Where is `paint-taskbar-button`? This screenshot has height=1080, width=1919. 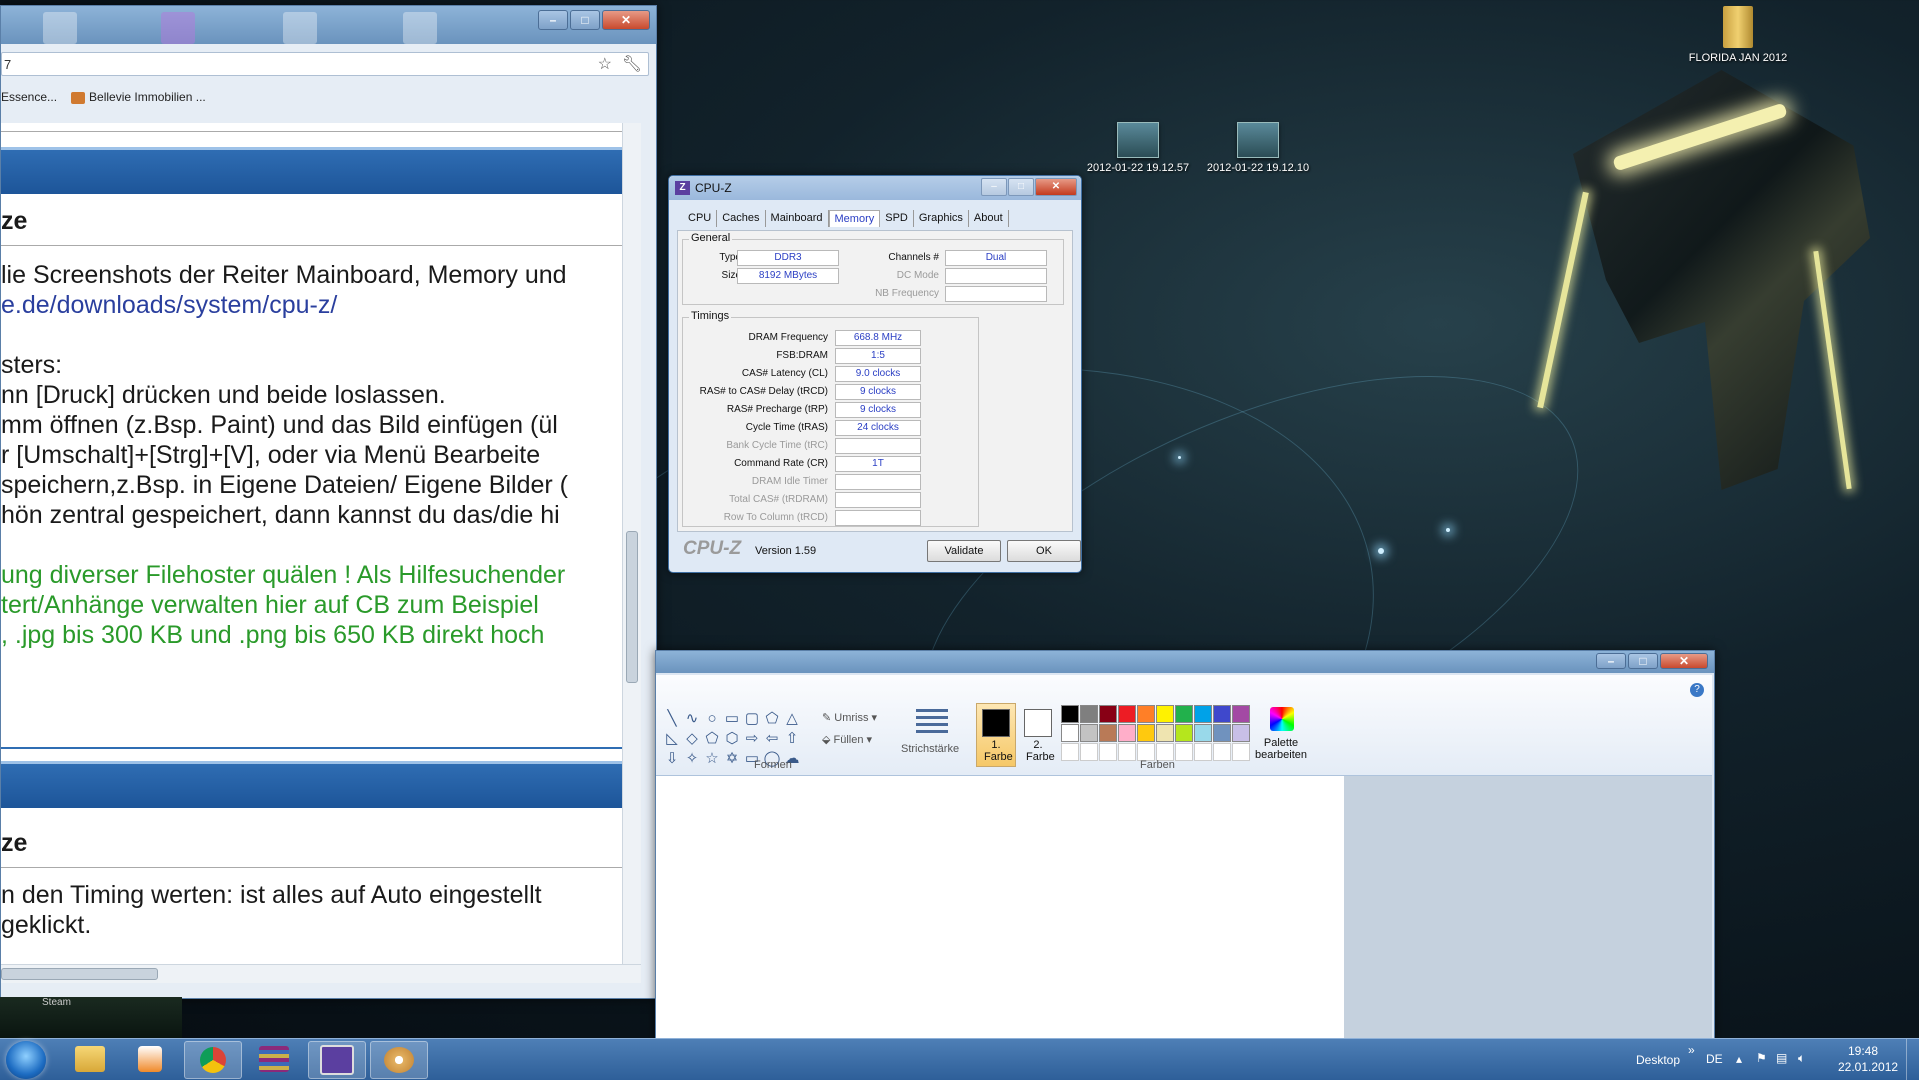
paint-taskbar-button is located at coordinates (399, 1060).